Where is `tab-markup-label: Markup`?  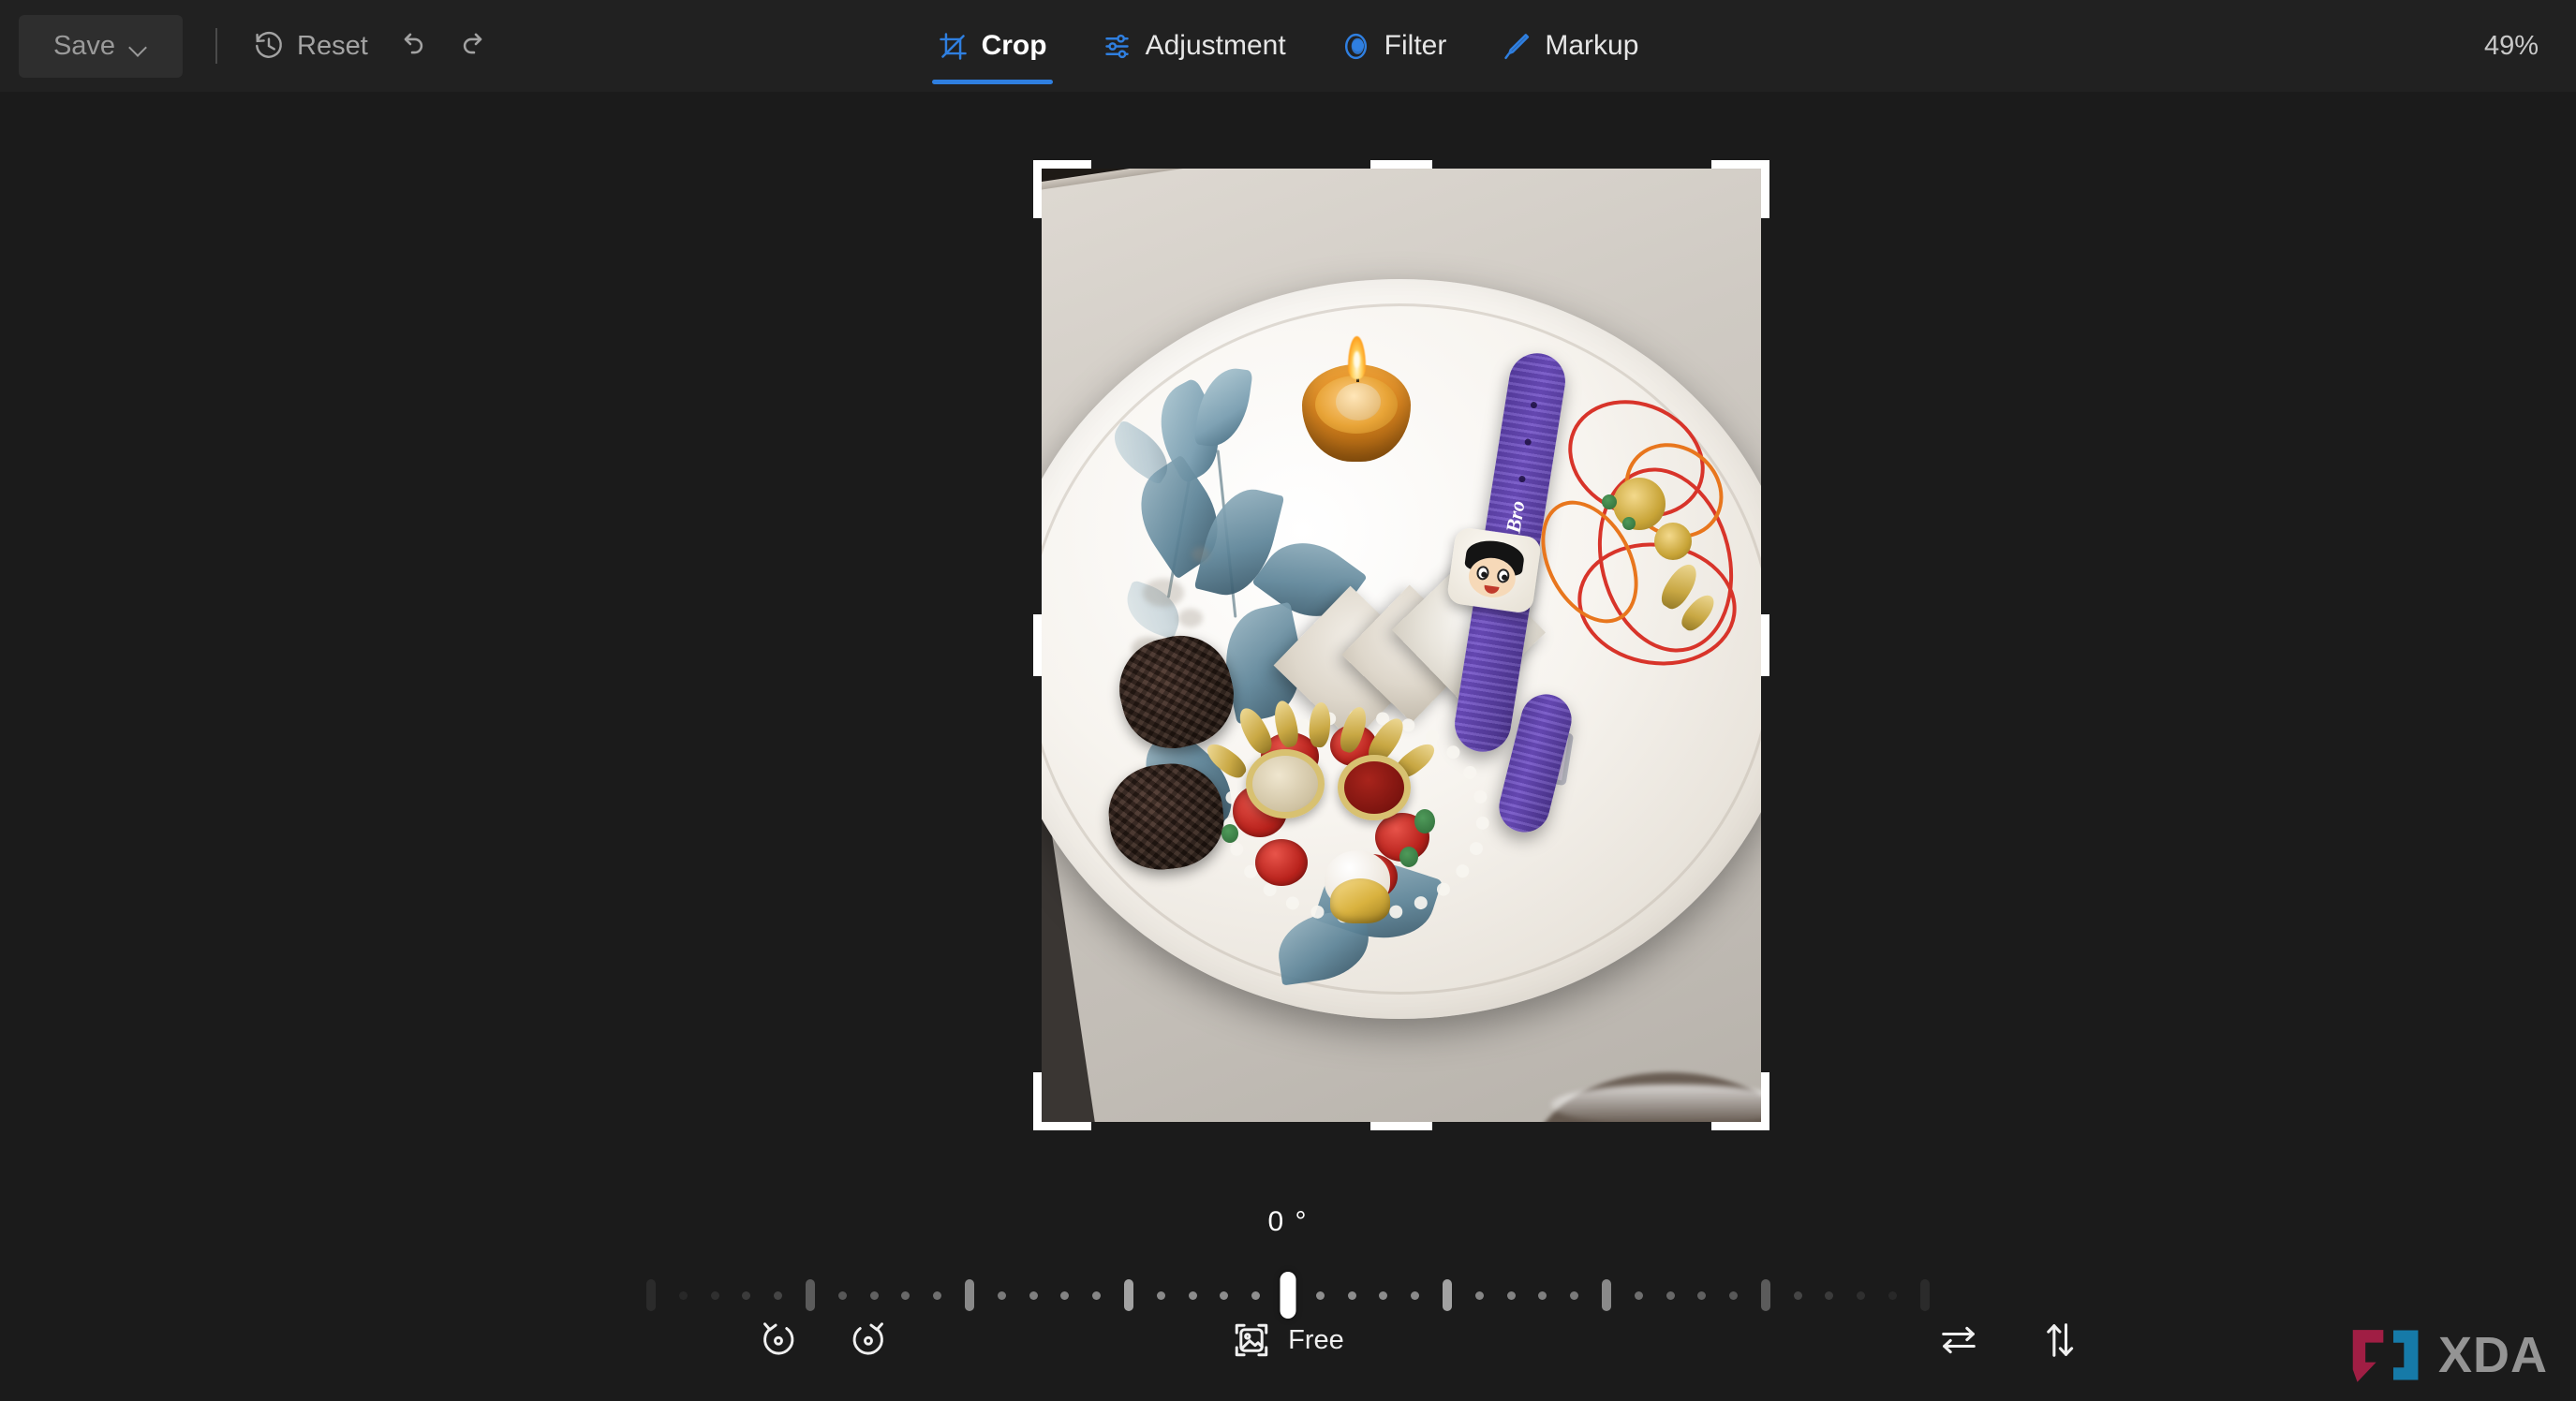
tab-markup-label: Markup is located at coordinates (1592, 45).